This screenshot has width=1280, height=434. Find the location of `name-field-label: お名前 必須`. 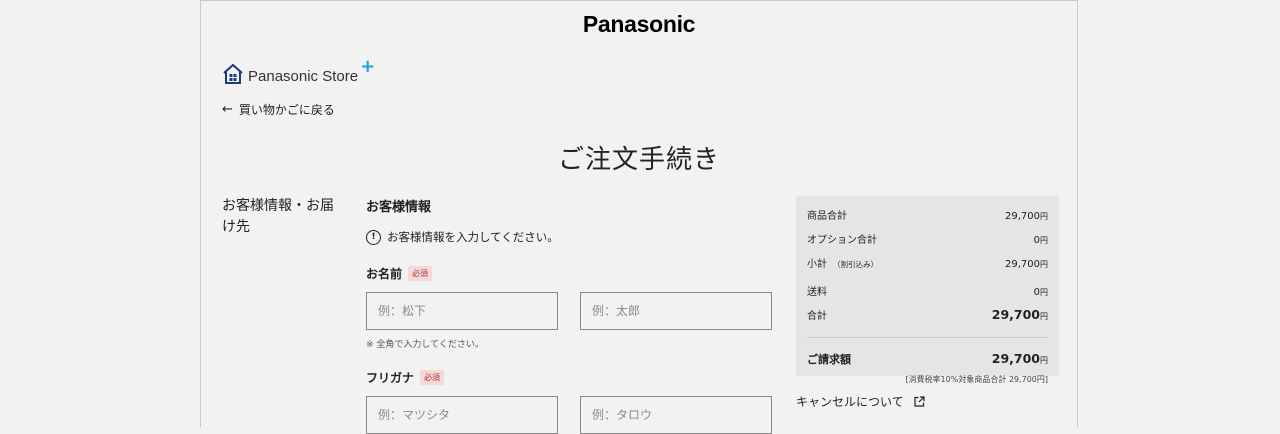

name-field-label: お名前 必須 is located at coordinates (576, 273).